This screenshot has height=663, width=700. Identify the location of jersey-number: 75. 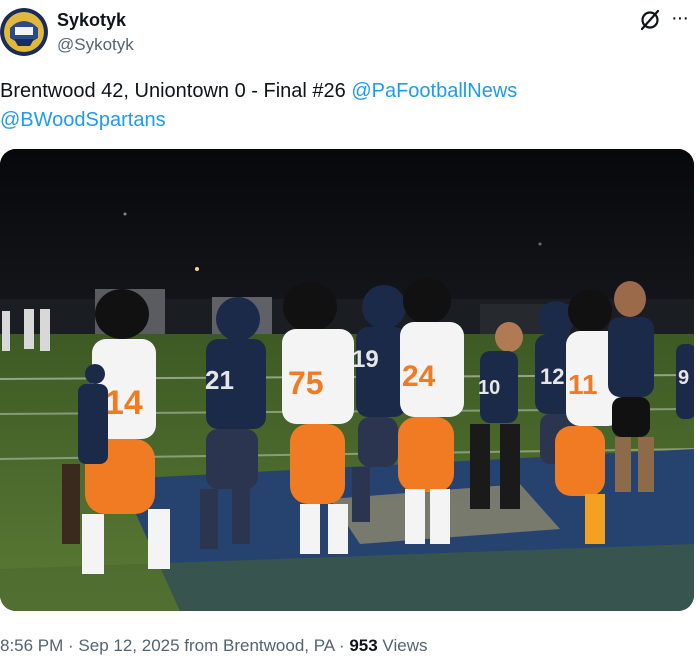
(306, 383).